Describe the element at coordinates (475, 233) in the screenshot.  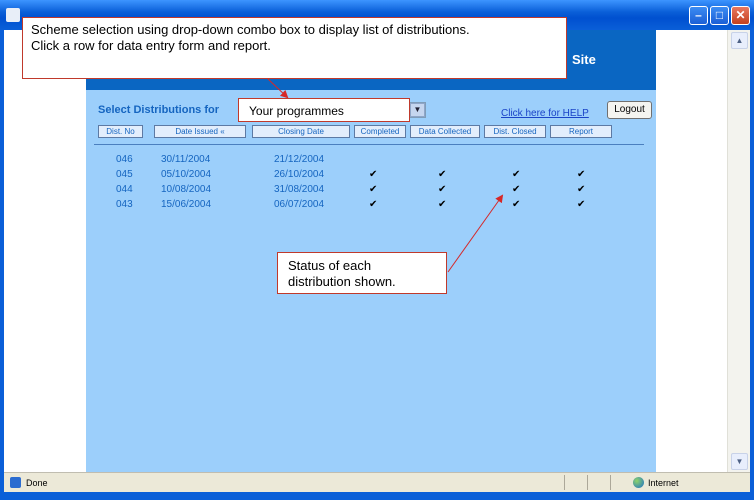
I see `callout-arrow-status` at that location.